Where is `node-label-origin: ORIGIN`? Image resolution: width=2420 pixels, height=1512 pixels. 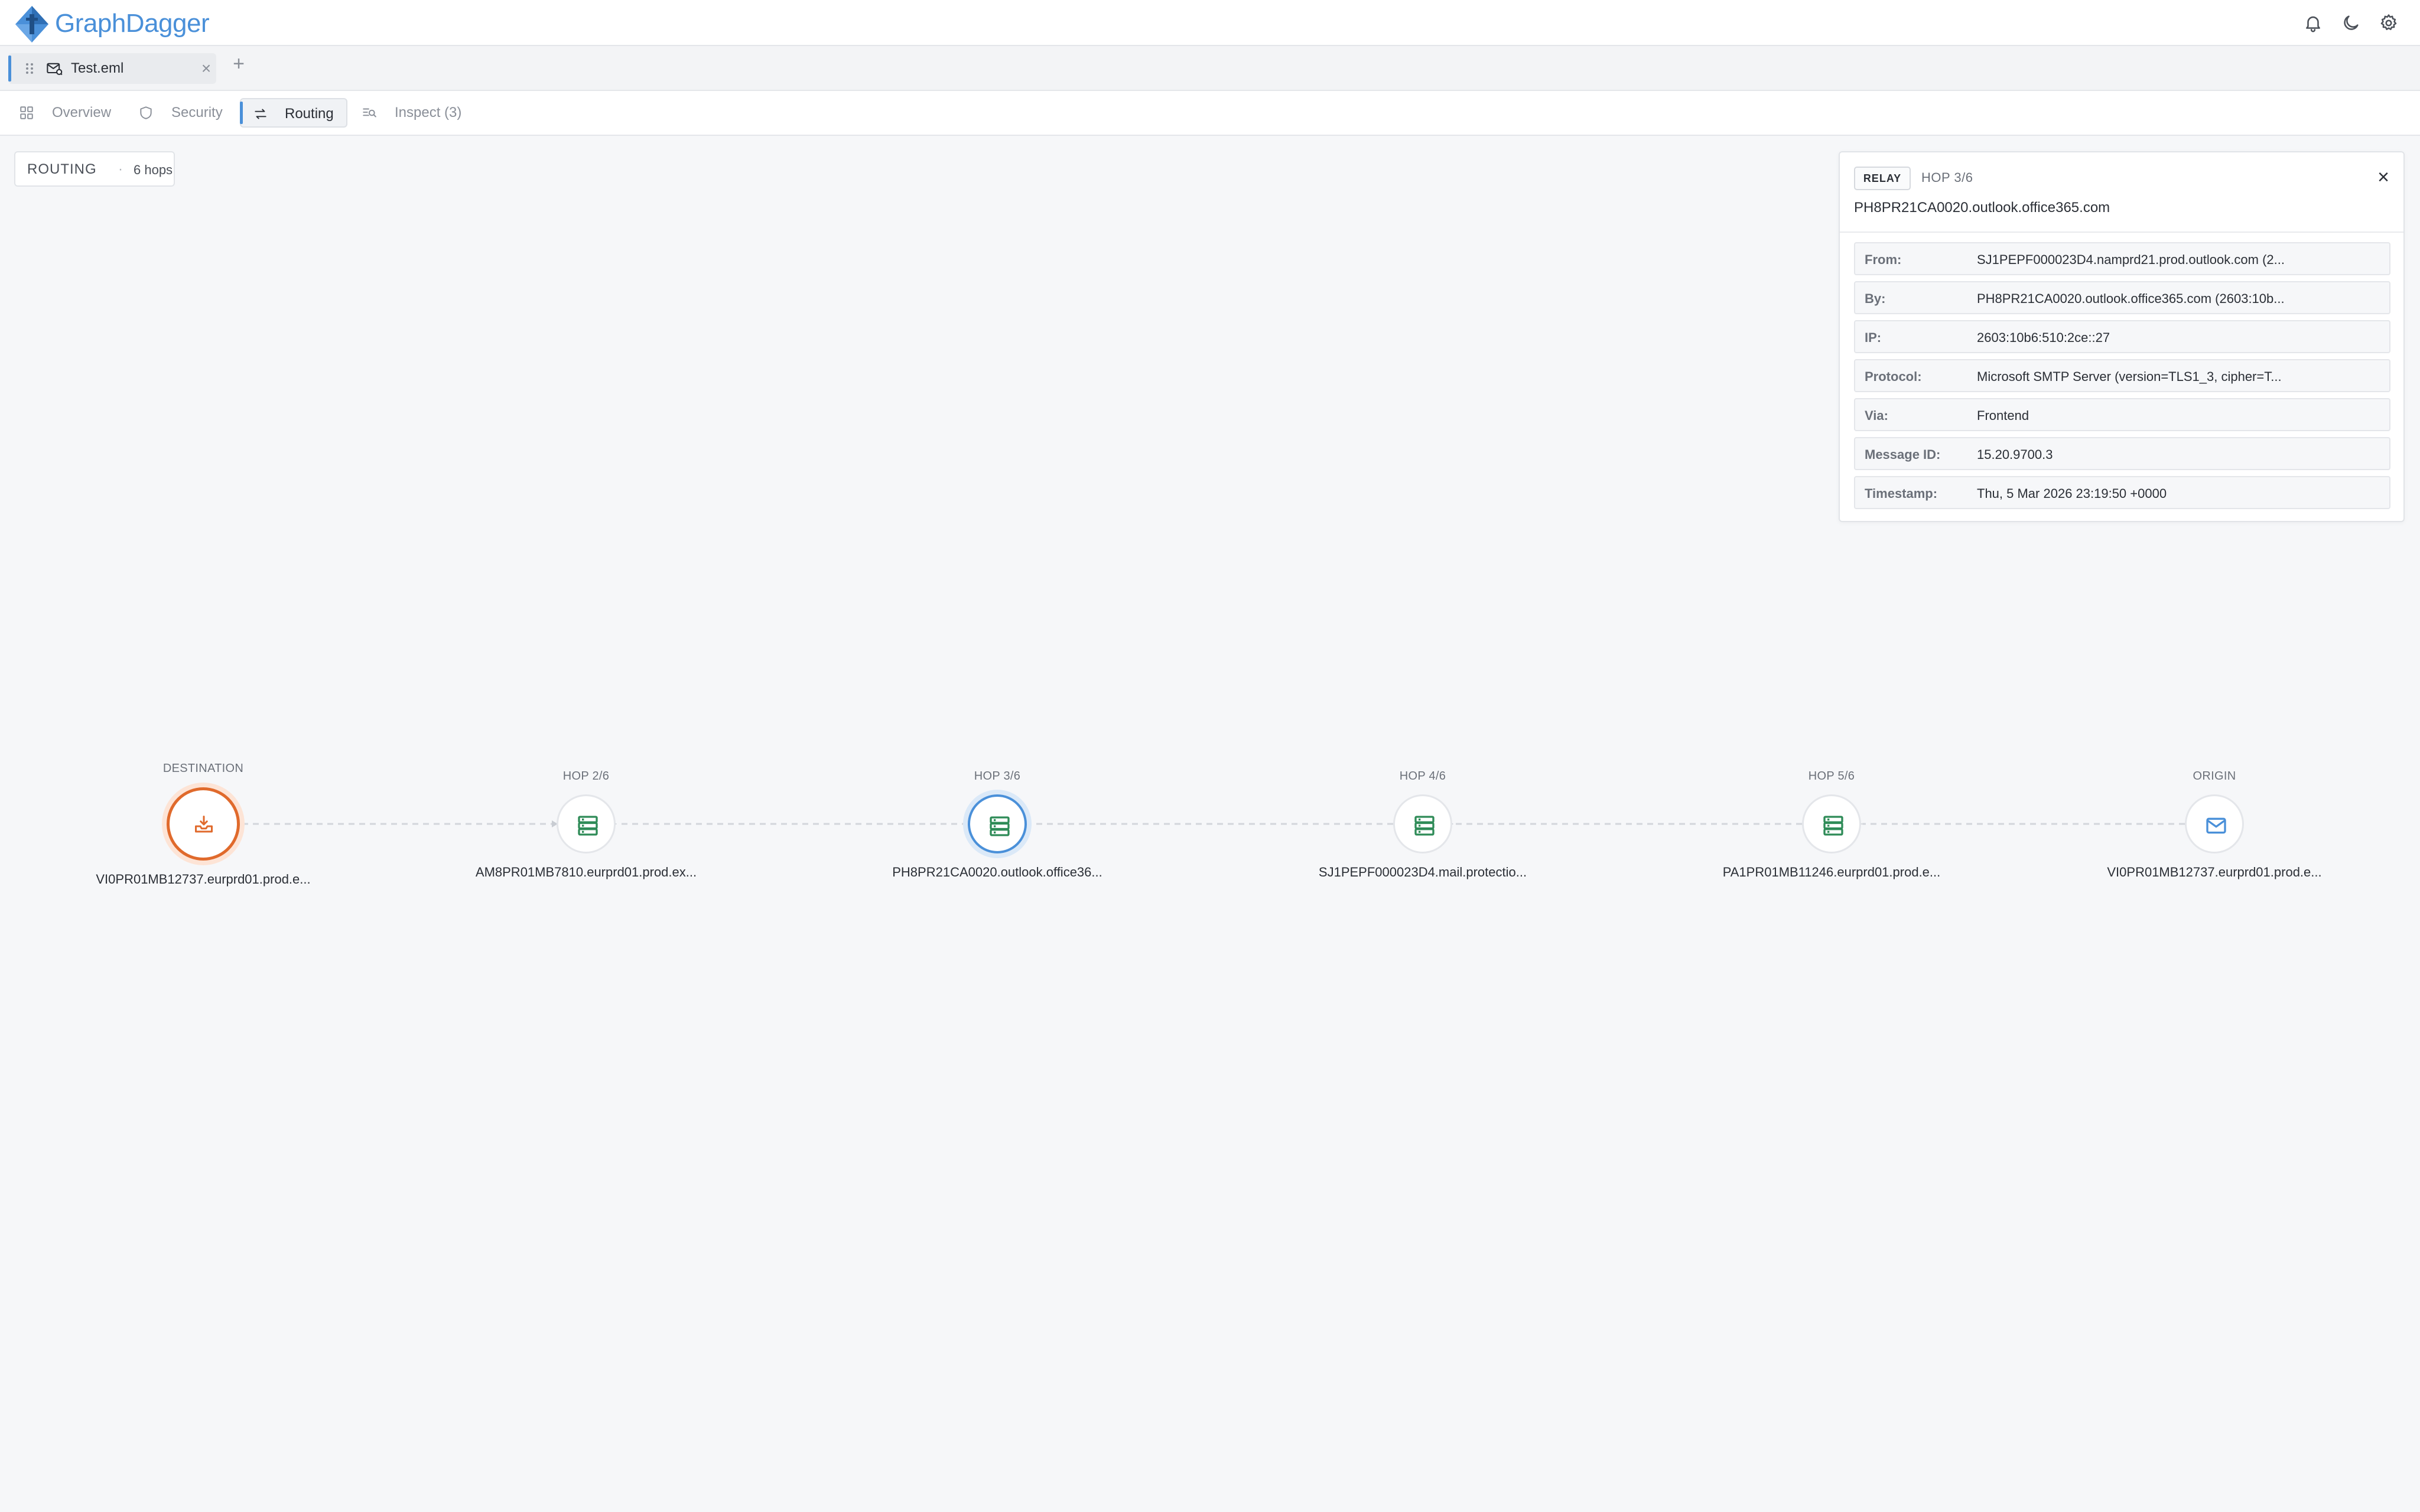 node-label-origin: ORIGIN is located at coordinates (2214, 776).